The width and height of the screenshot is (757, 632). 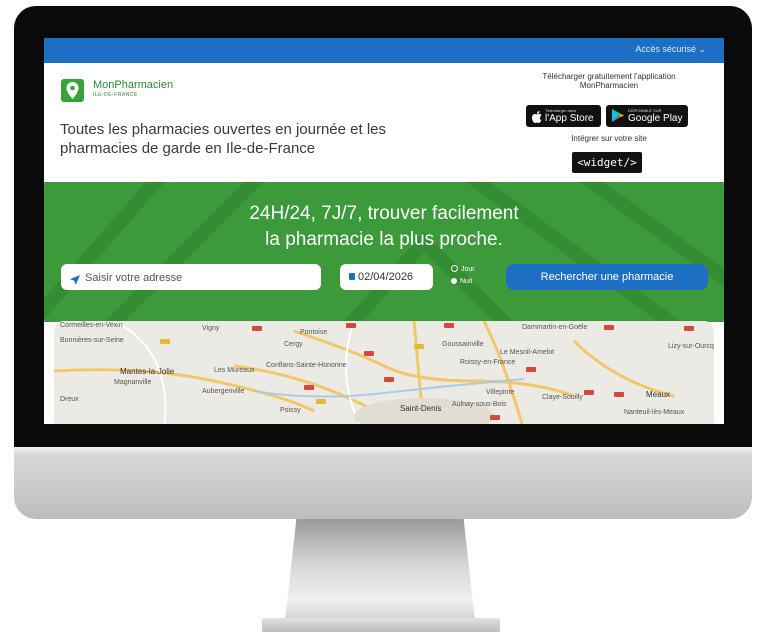 What do you see at coordinates (463, 344) in the screenshot?
I see `map-label-goussainville: Goussainville` at bounding box center [463, 344].